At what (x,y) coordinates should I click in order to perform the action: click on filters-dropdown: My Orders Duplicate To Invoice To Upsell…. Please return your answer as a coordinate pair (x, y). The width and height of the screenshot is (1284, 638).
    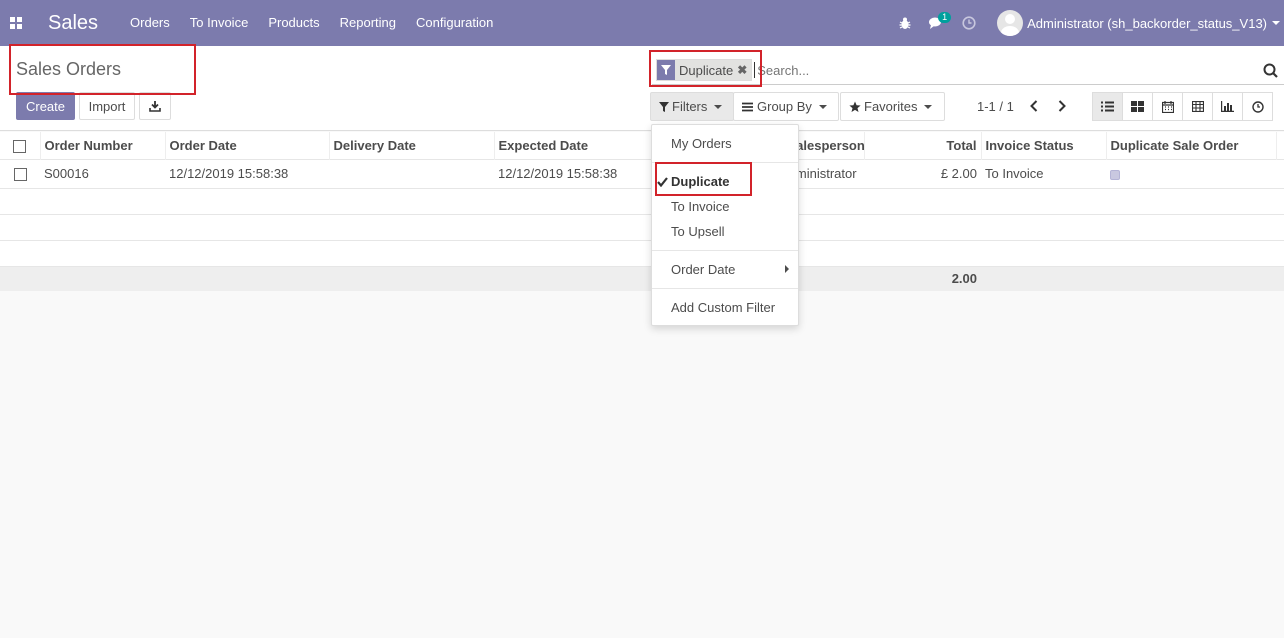
    Looking at the image, I should click on (725, 225).